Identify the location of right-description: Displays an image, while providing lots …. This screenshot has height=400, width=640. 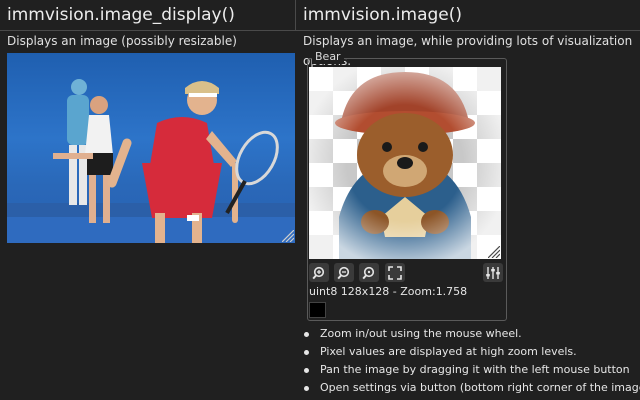
(468, 51).